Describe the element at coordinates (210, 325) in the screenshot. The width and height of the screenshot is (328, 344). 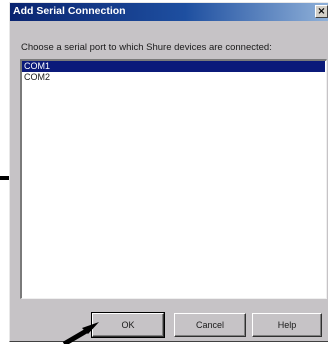
I see `cancel-button: Cancel` at that location.